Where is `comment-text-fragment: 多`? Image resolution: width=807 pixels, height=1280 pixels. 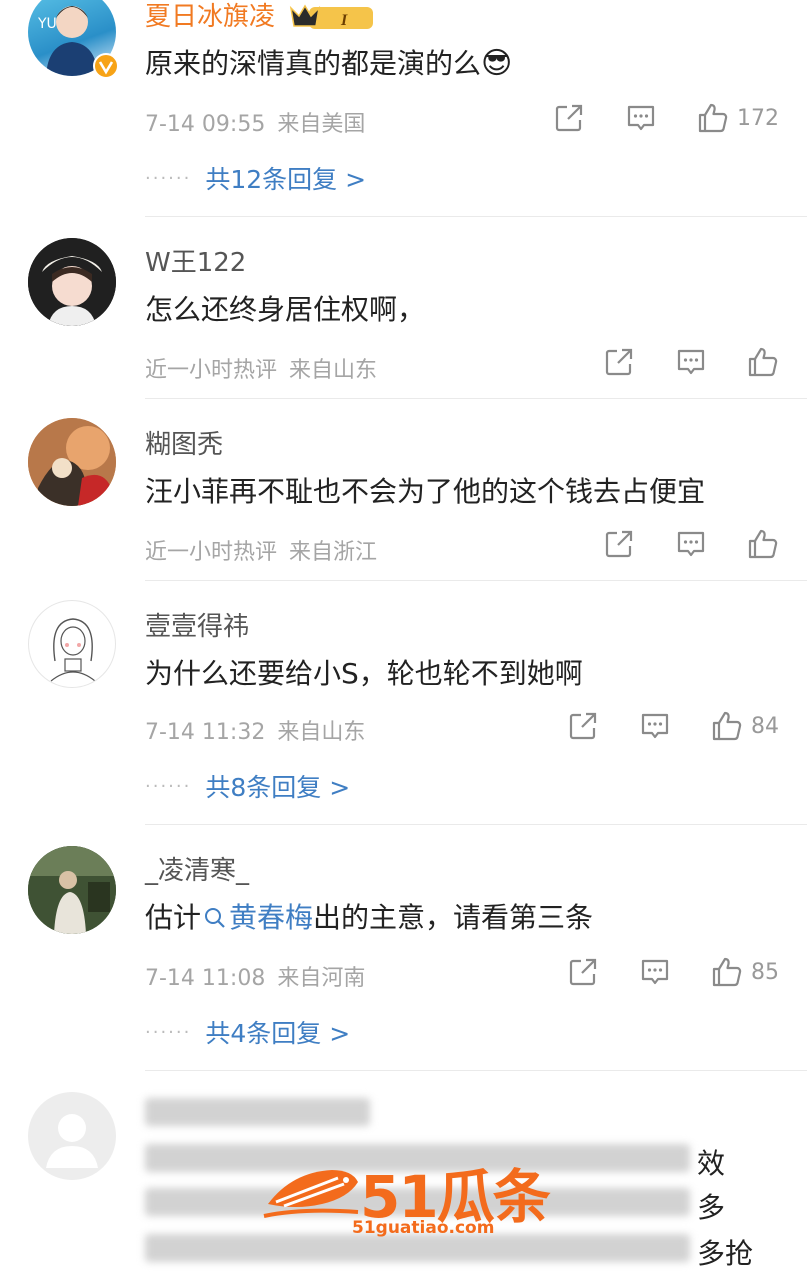 comment-text-fragment: 多 is located at coordinates (711, 1207).